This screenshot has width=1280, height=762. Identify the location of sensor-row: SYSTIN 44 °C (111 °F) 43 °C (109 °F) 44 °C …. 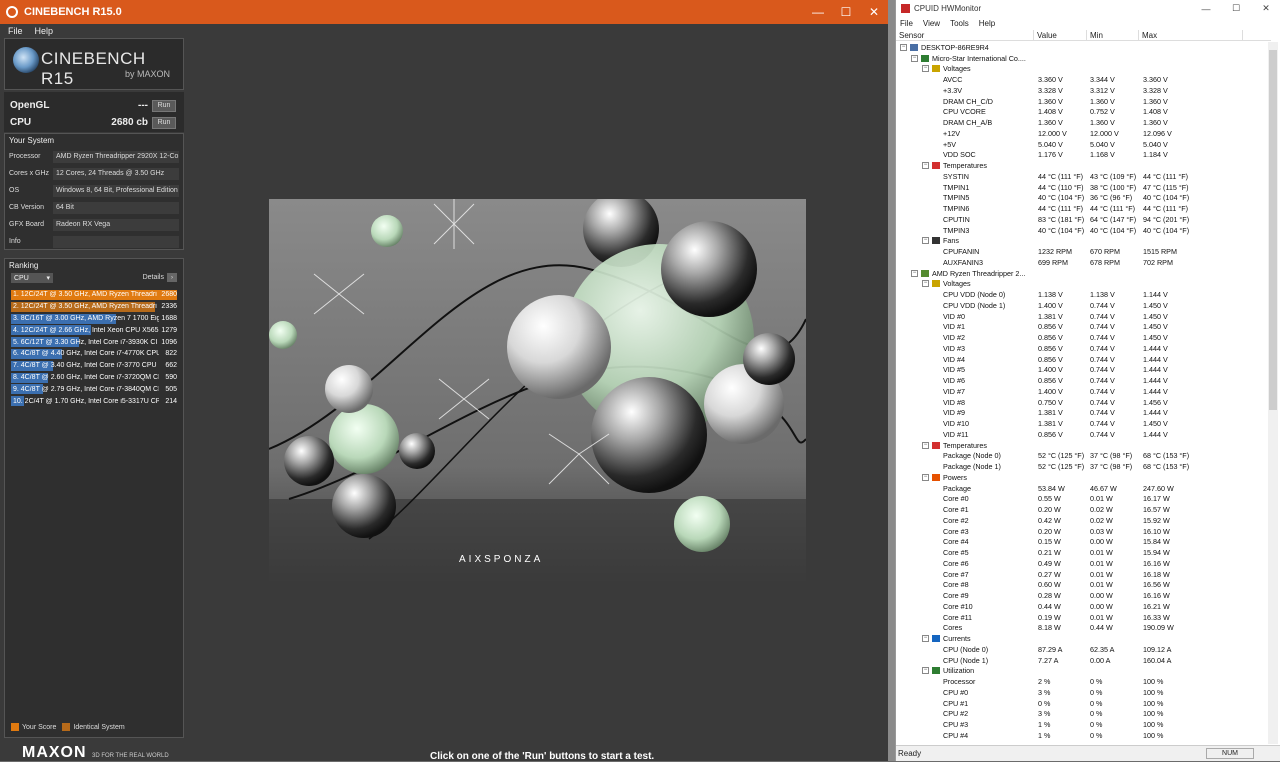
(1081, 176).